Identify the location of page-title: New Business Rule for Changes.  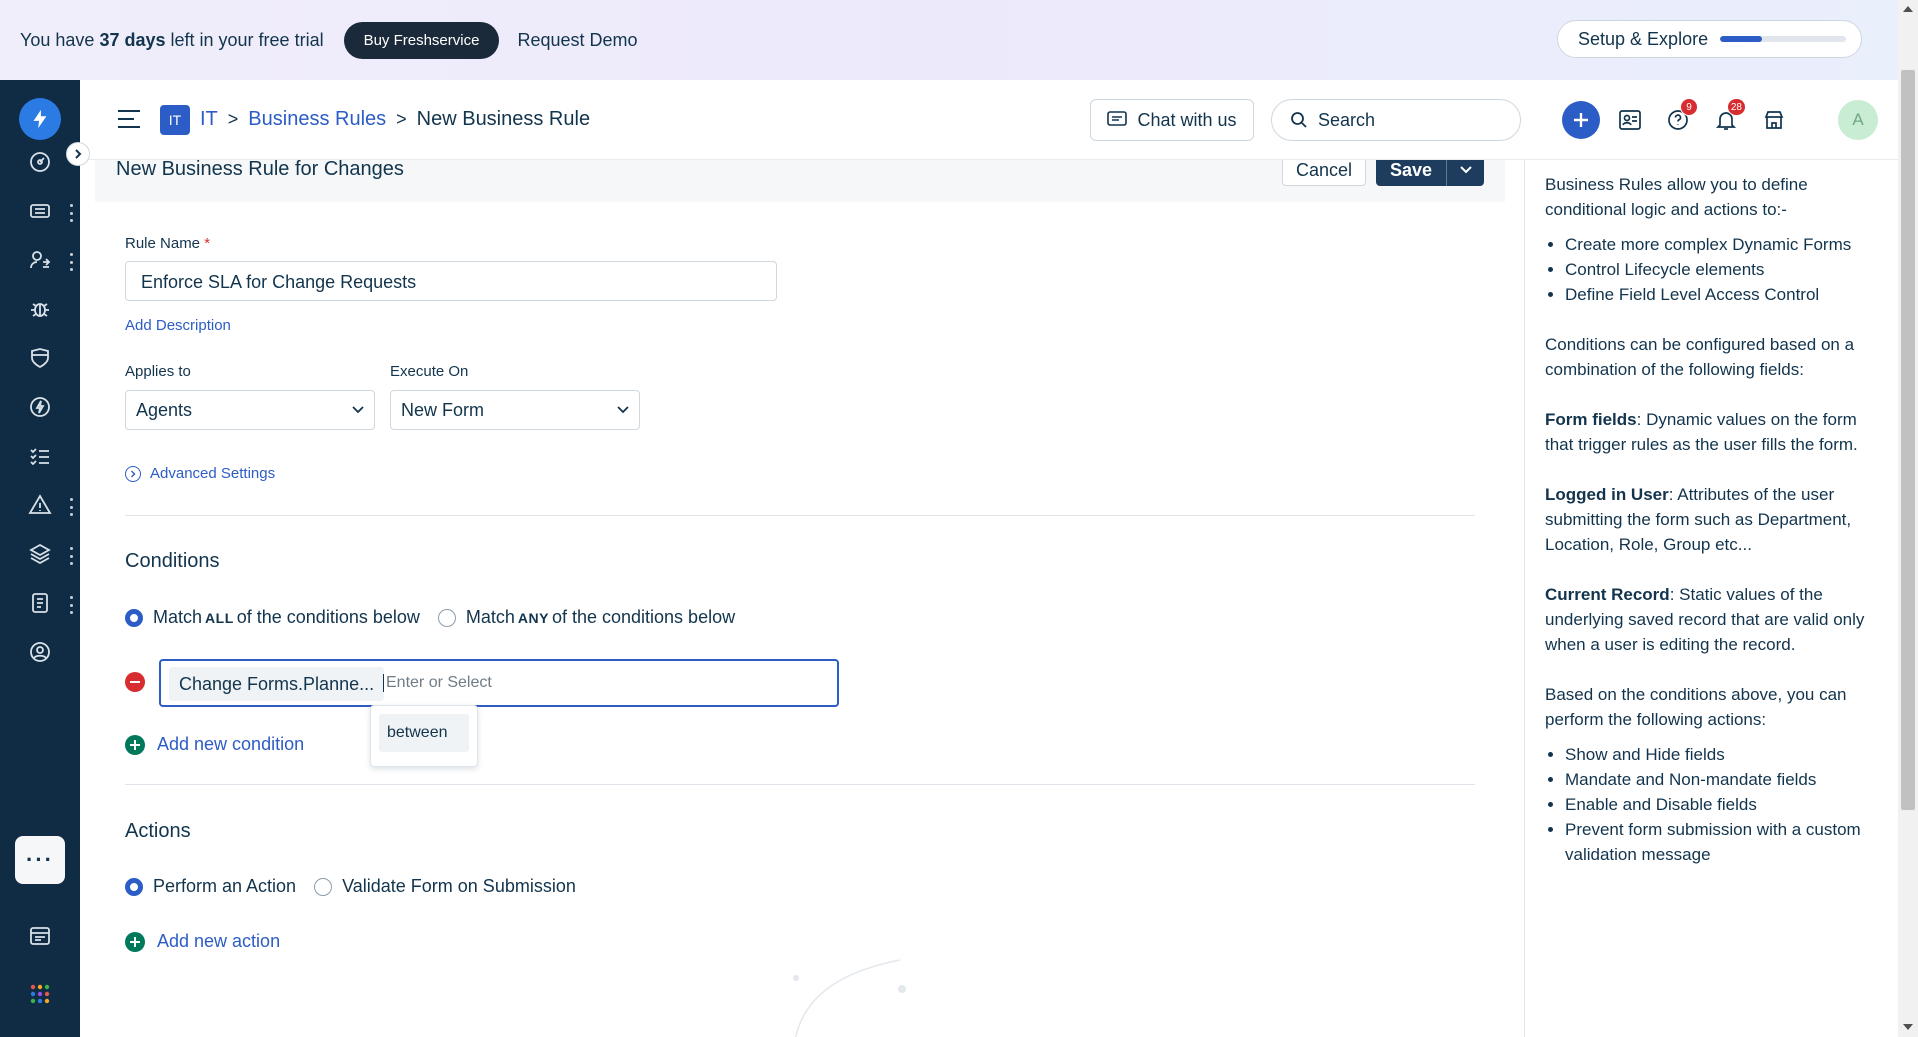
(260, 170).